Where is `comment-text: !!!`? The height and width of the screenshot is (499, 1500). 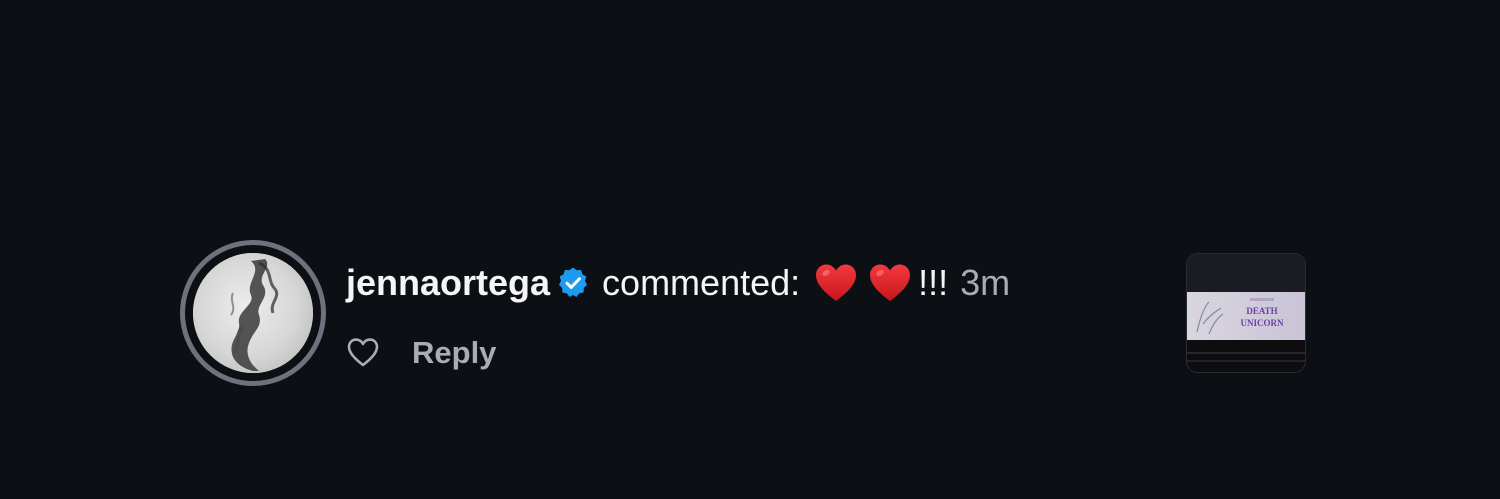
comment-text: !!! is located at coordinates (933, 282).